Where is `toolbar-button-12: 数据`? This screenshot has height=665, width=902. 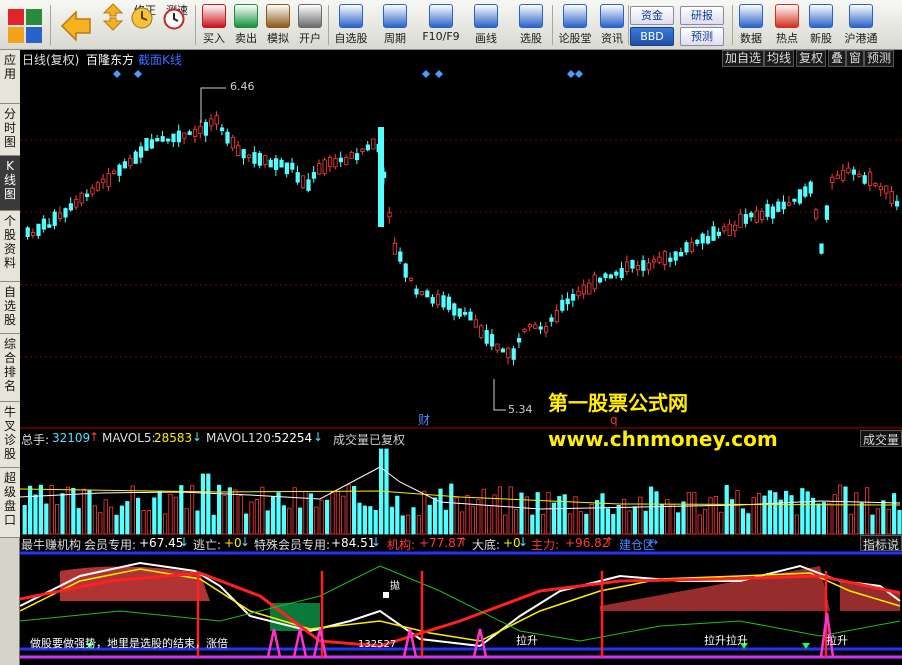 toolbar-button-12: 数据 is located at coordinates (751, 25).